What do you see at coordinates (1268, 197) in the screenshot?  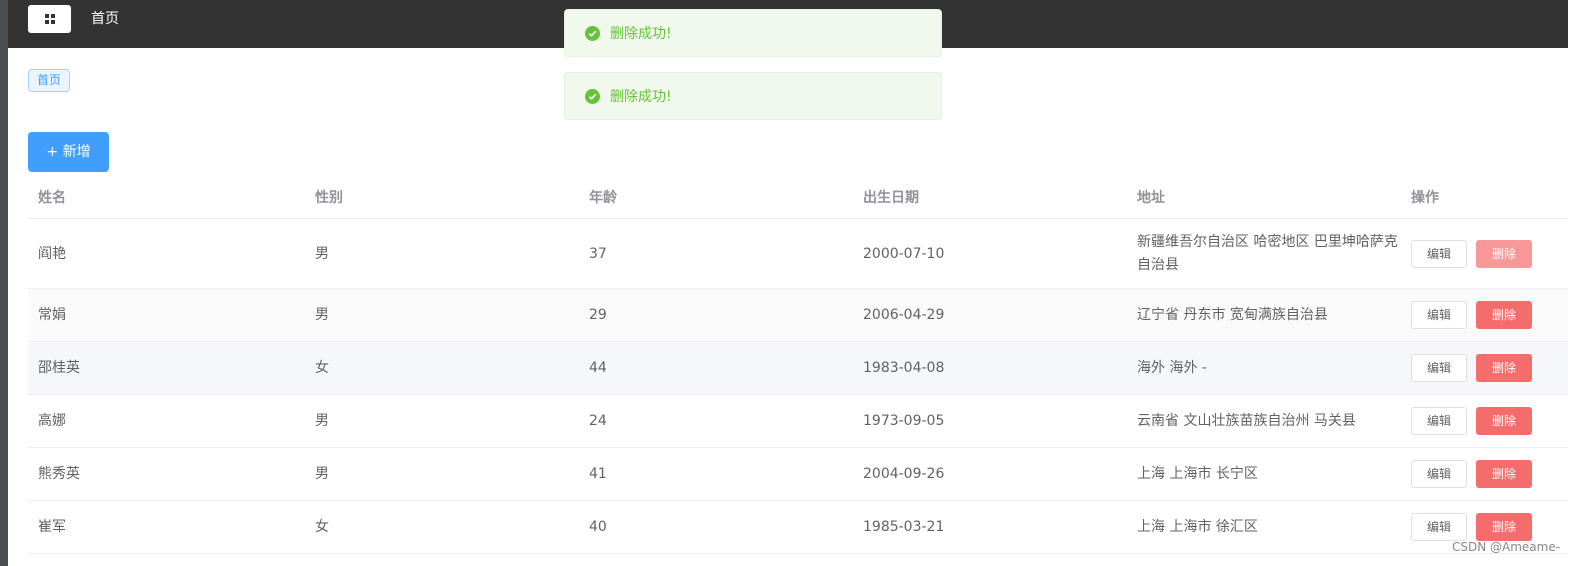 I see `column-header-address: 地址` at bounding box center [1268, 197].